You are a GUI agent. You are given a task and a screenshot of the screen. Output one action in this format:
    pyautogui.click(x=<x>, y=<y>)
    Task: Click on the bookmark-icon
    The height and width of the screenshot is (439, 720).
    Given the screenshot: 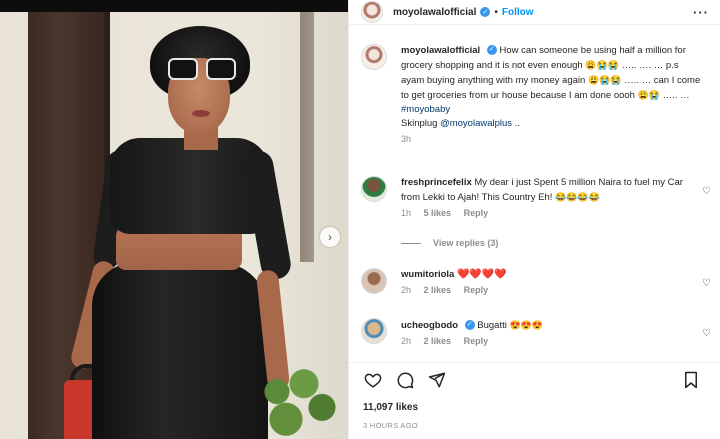 What is the action you would take?
    pyautogui.click(x=691, y=380)
    